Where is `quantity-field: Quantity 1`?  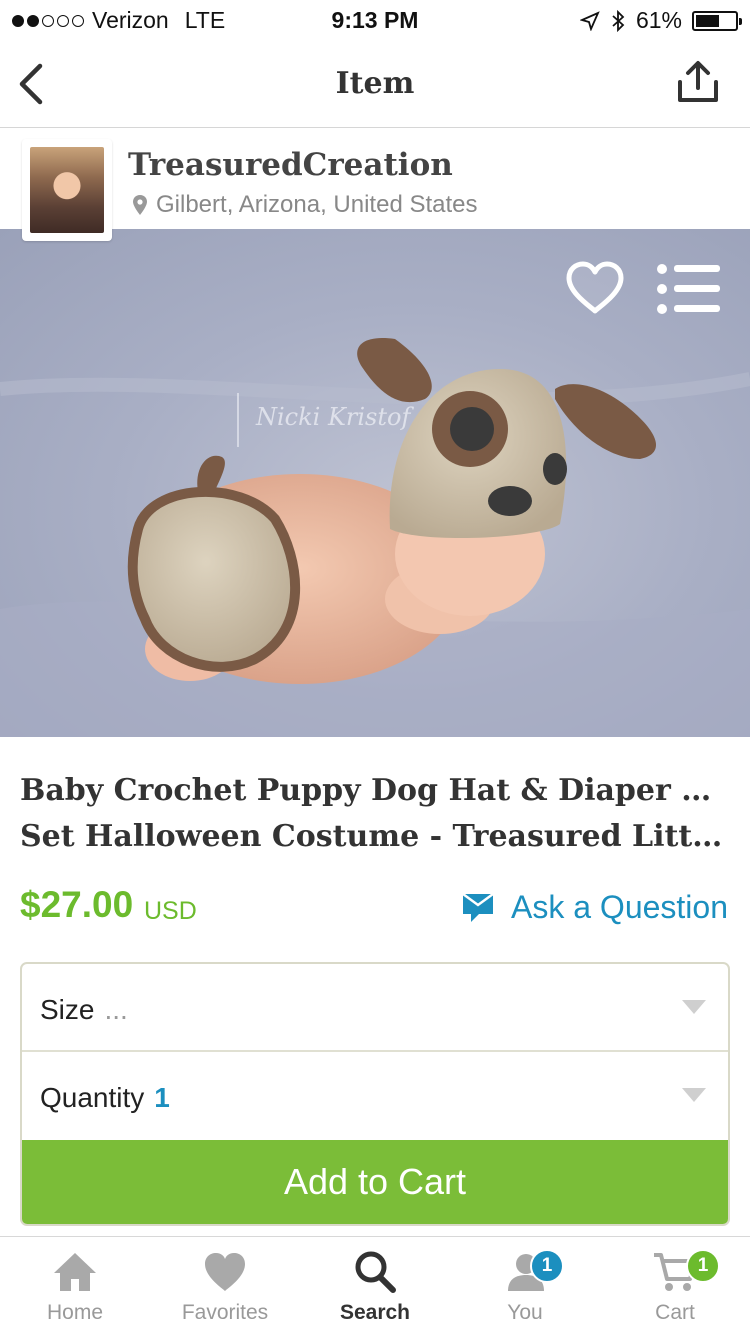
quantity-field: Quantity 1 is located at coordinates (105, 1098).